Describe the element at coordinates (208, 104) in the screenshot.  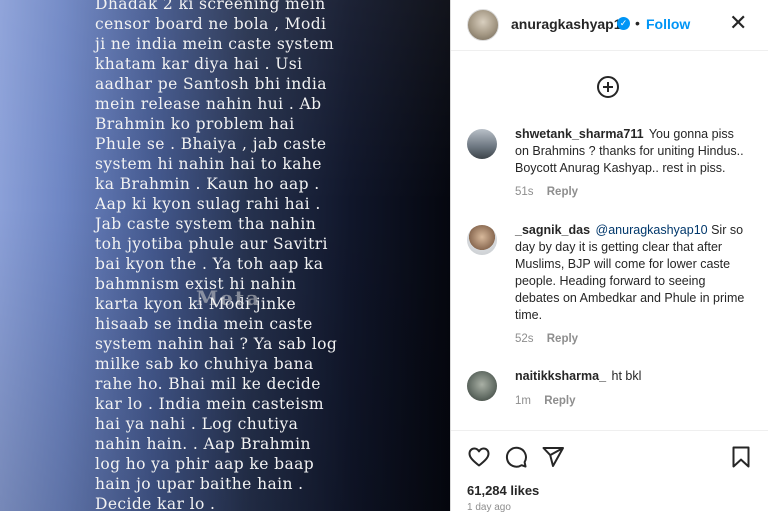
I see `post-text-line: mein release nahin hui . Ab` at that location.